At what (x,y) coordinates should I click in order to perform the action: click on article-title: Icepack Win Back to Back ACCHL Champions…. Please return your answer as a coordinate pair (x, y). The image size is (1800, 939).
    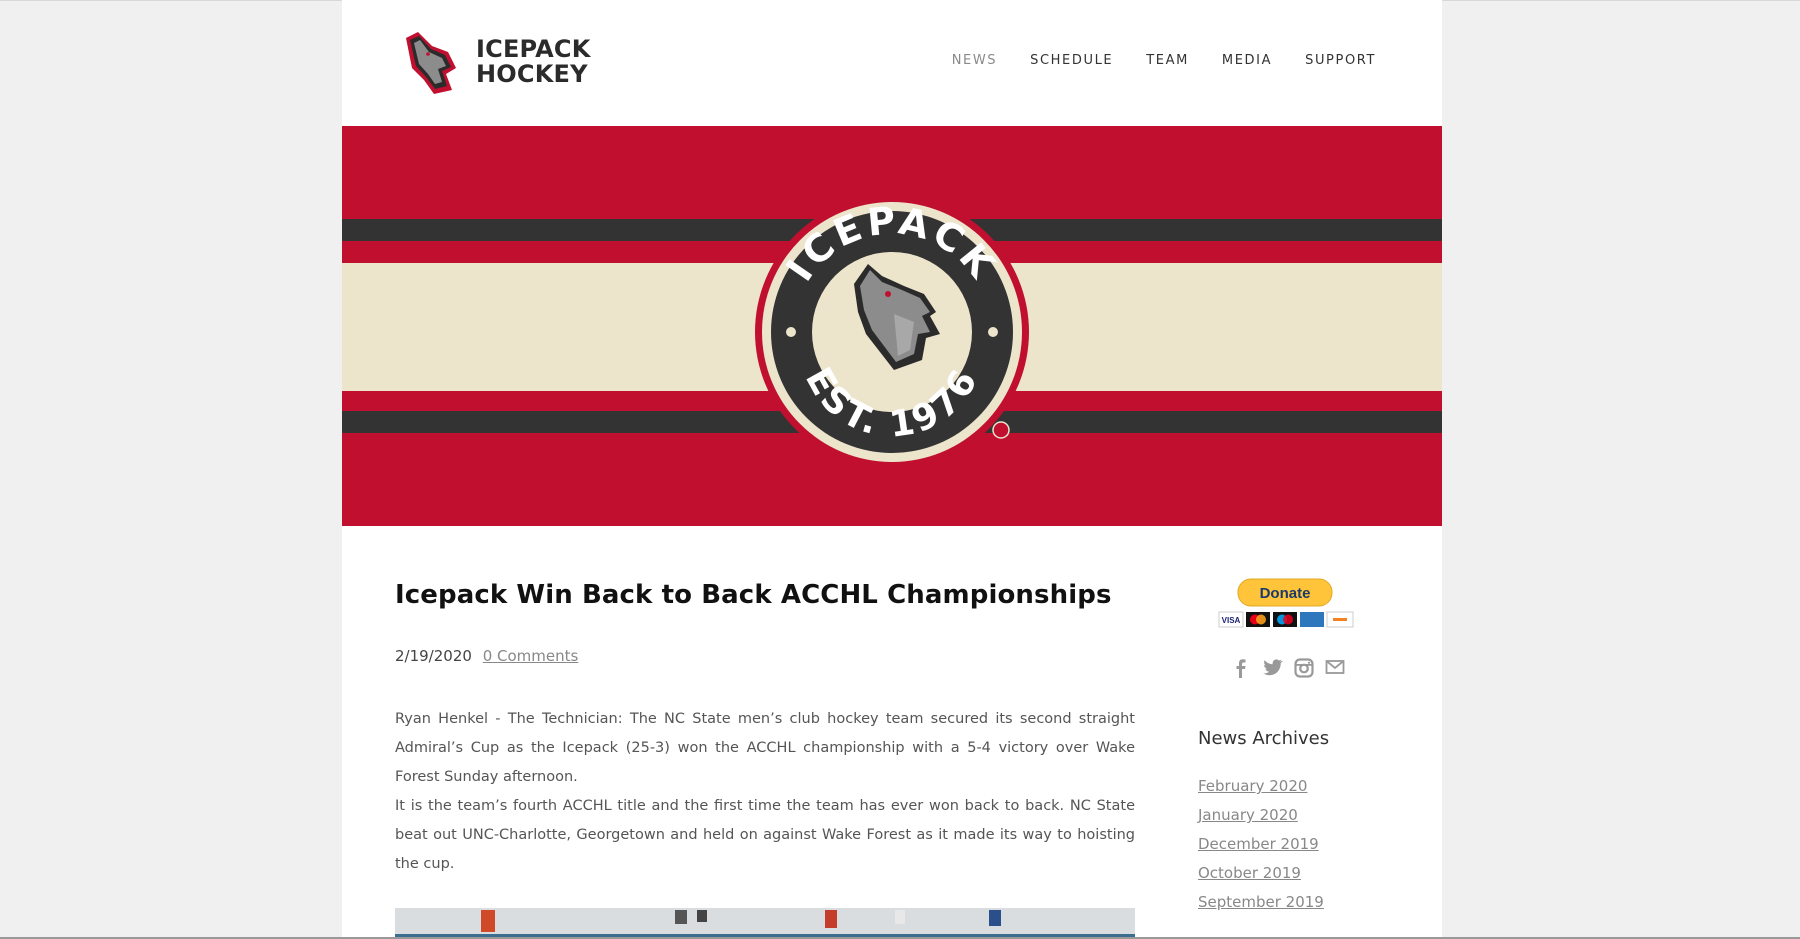
    Looking at the image, I should click on (753, 595).